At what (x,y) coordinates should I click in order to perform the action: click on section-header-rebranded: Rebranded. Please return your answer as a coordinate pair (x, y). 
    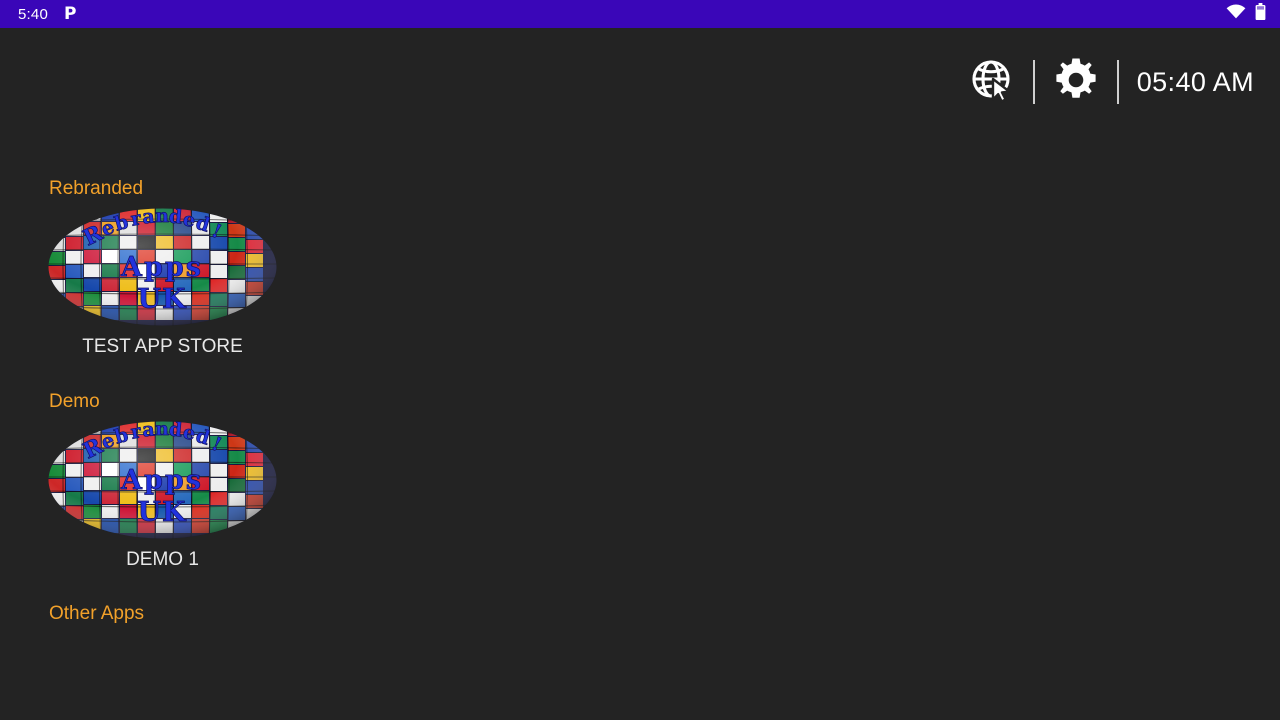
    Looking at the image, I should click on (96, 188).